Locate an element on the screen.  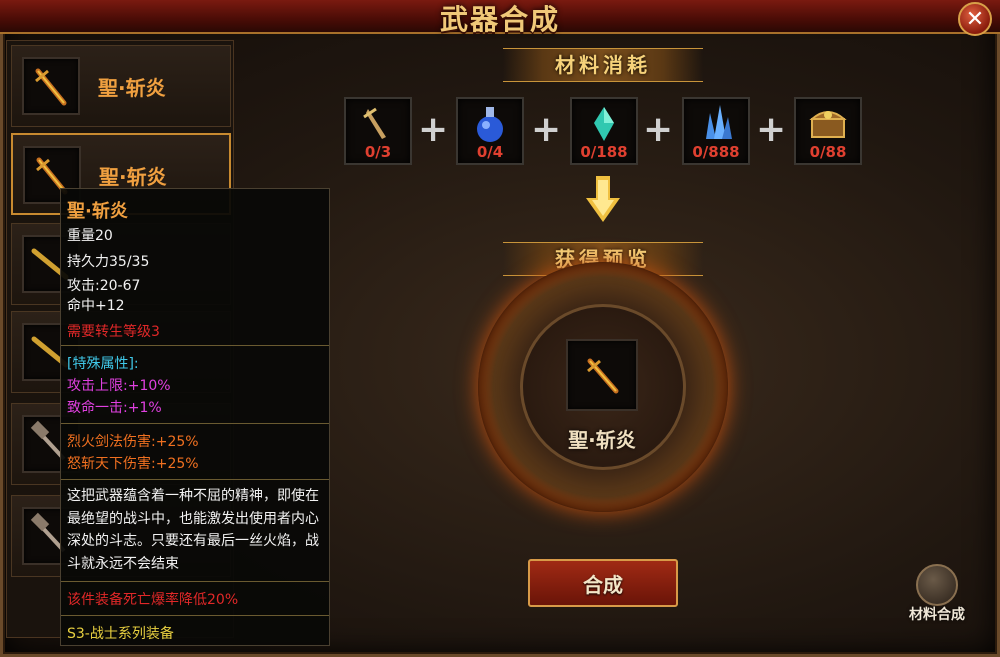
result-slot is located at coordinates (602, 375).